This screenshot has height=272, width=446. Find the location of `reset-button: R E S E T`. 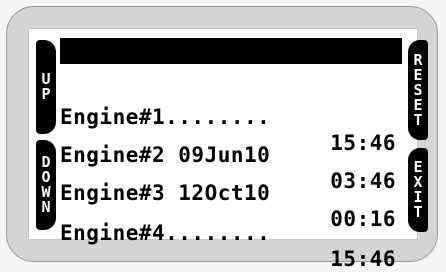

reset-button: R E S E T is located at coordinates (418, 90).